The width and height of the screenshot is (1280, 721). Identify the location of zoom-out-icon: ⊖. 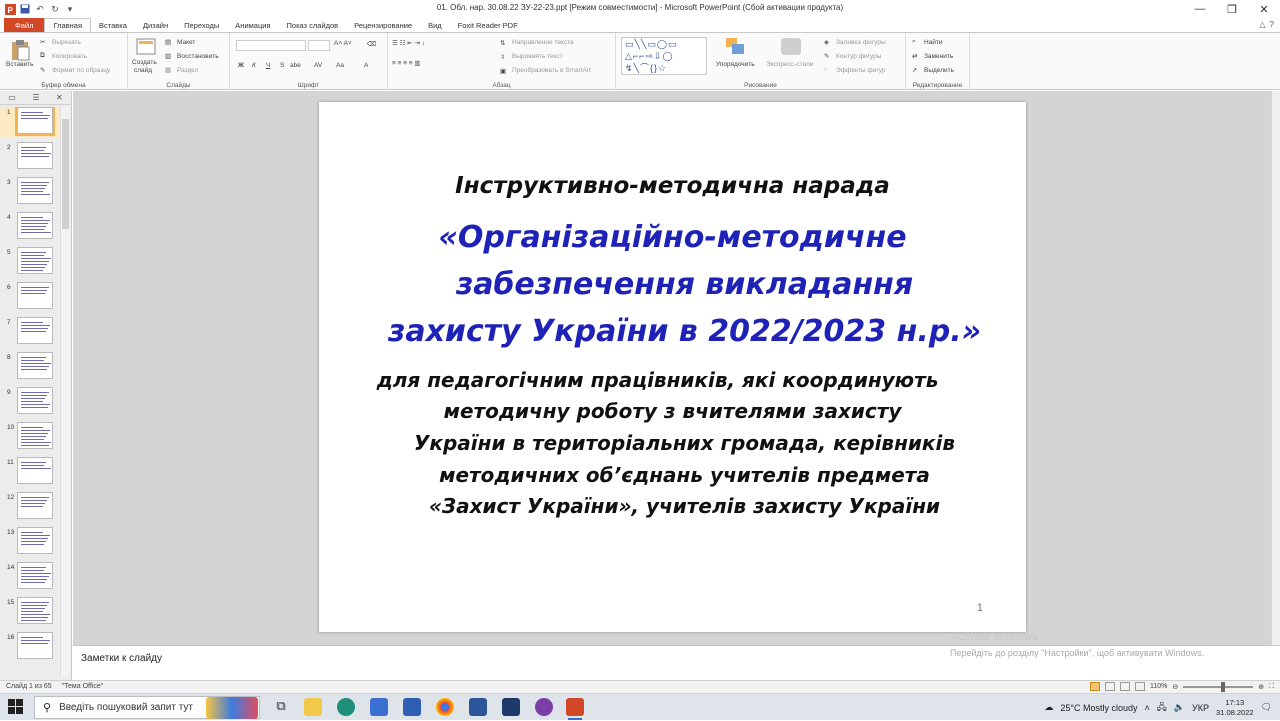
(1175, 687).